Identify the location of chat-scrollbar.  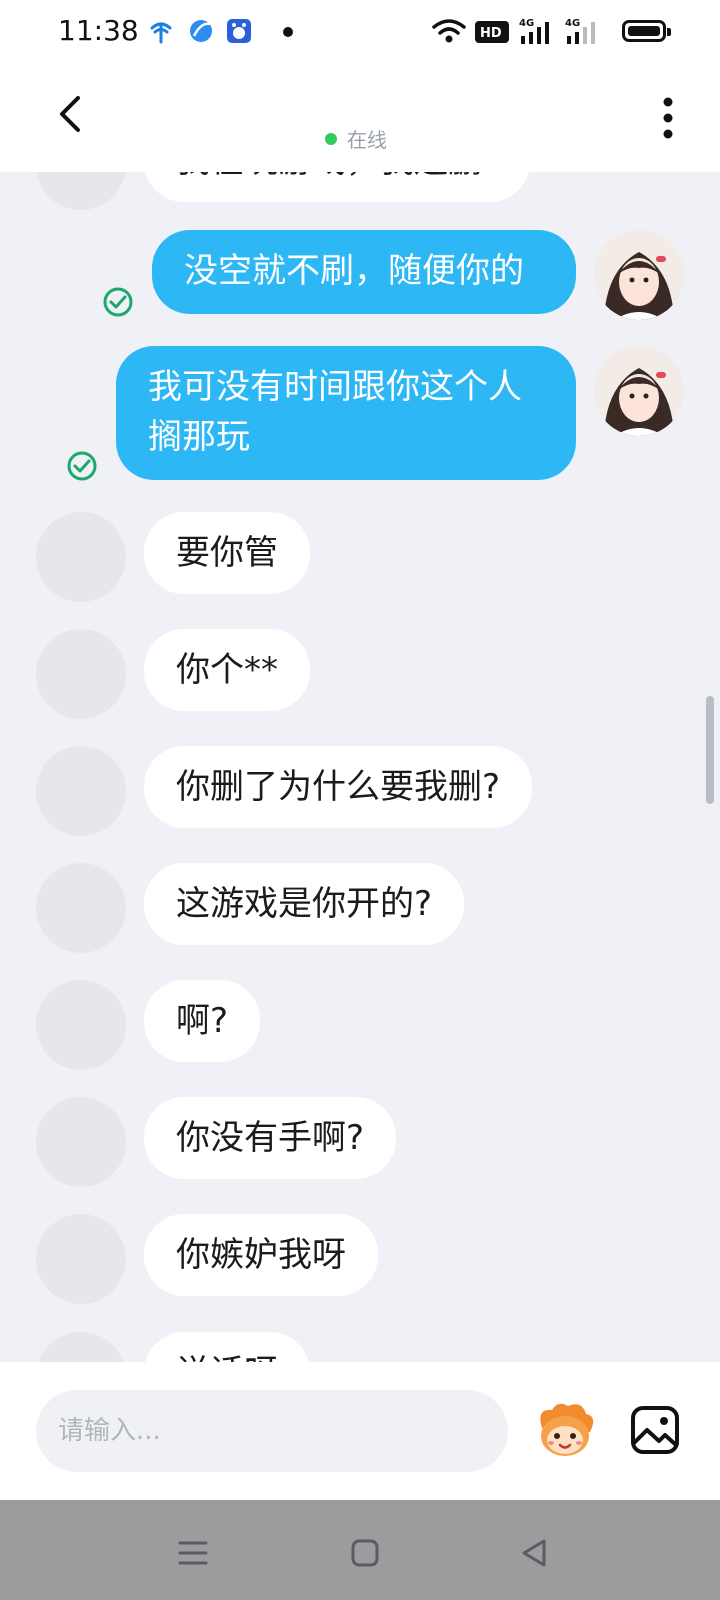
(710, 750).